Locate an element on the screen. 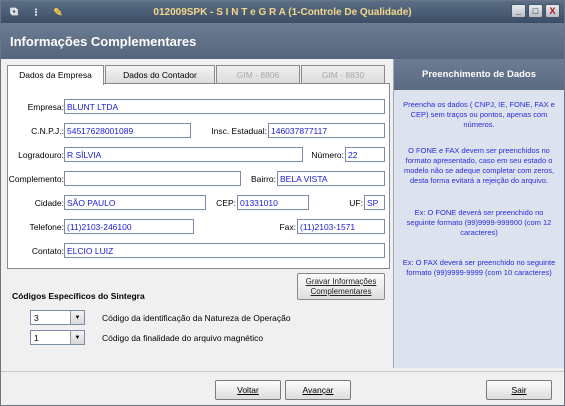  minimize-button: _ is located at coordinates (518, 11).